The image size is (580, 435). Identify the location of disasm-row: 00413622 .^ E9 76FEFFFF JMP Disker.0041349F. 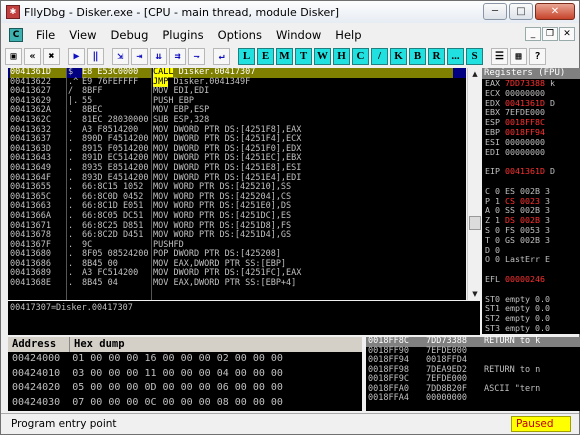
(237, 82).